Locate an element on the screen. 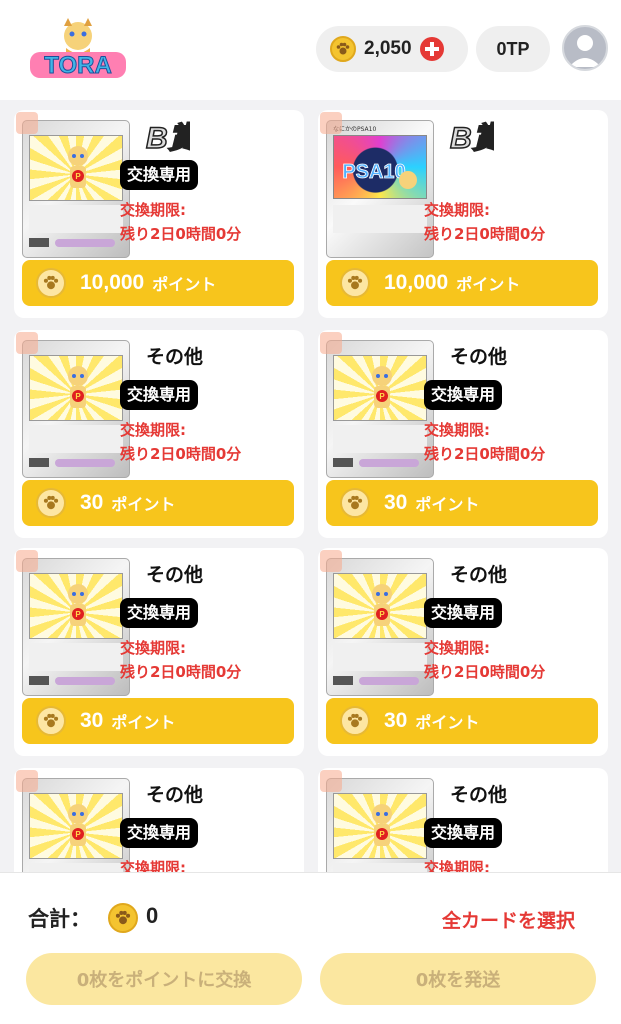 This screenshot has width=621, height=1024. plus-icon is located at coordinates (431, 49).